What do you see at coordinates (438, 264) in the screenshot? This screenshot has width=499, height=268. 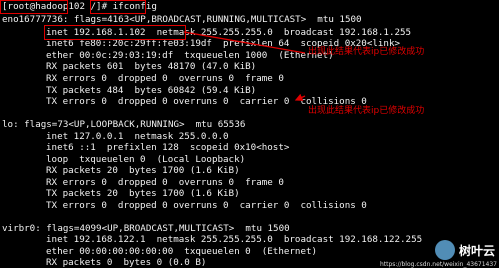 I see `watermark-url: https://blog.csdn.net/weixin_43671437` at bounding box center [438, 264].